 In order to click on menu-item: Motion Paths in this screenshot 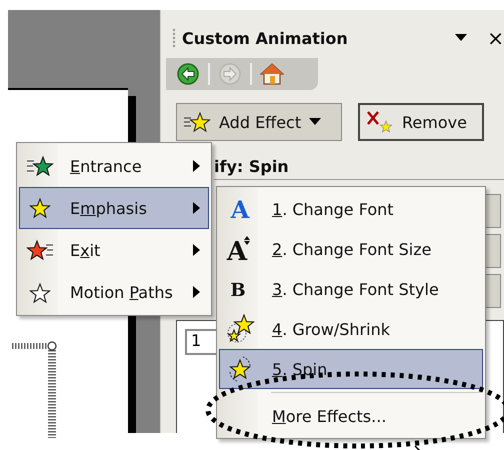, I will do `click(114, 292)`.